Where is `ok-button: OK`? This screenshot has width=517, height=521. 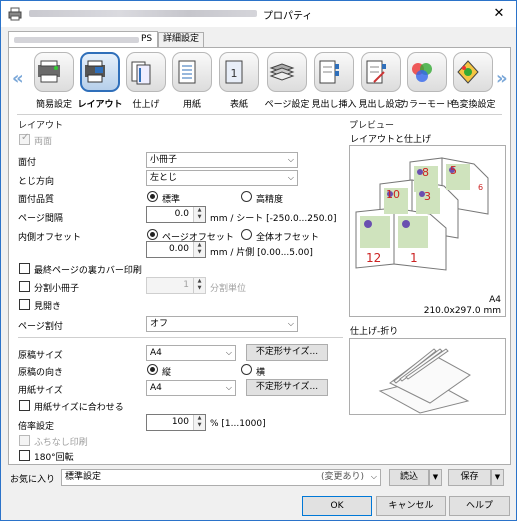
ok-button: OK is located at coordinates (337, 506).